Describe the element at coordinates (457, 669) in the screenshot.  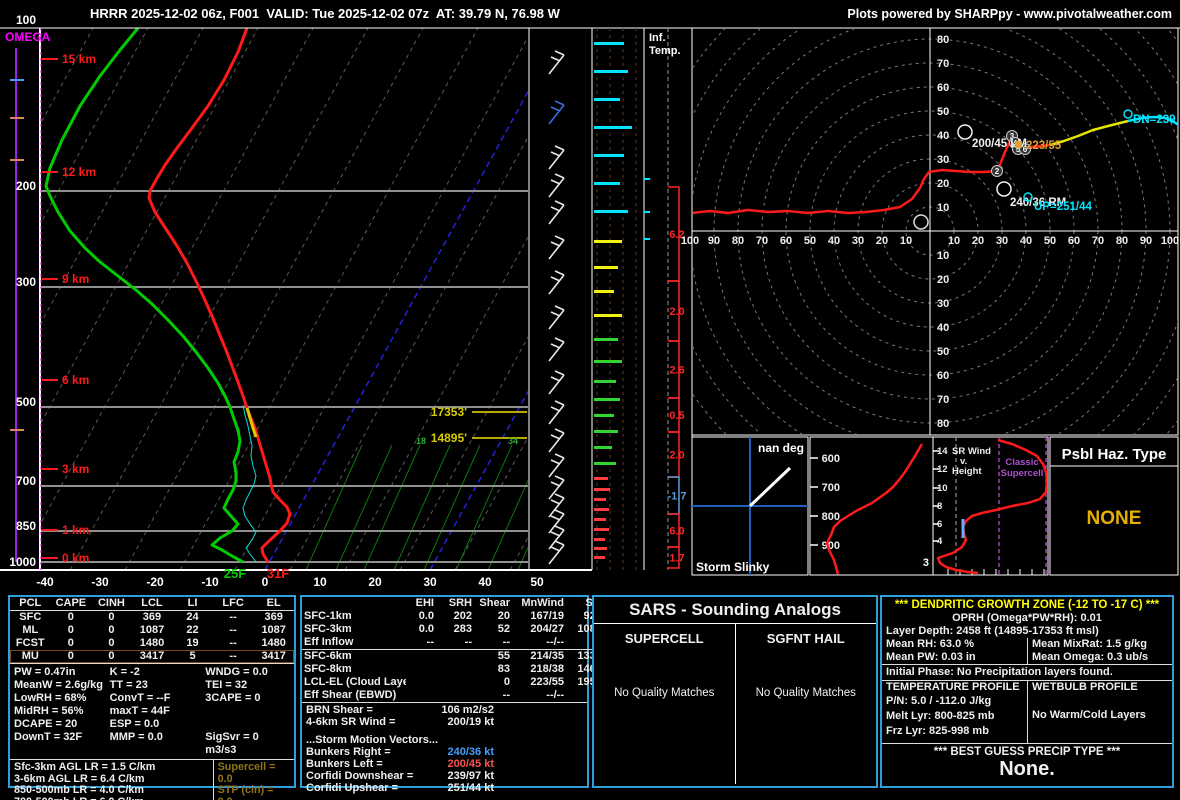
I see `kinematics-row: SFC-8km83218/38146/14` at that location.